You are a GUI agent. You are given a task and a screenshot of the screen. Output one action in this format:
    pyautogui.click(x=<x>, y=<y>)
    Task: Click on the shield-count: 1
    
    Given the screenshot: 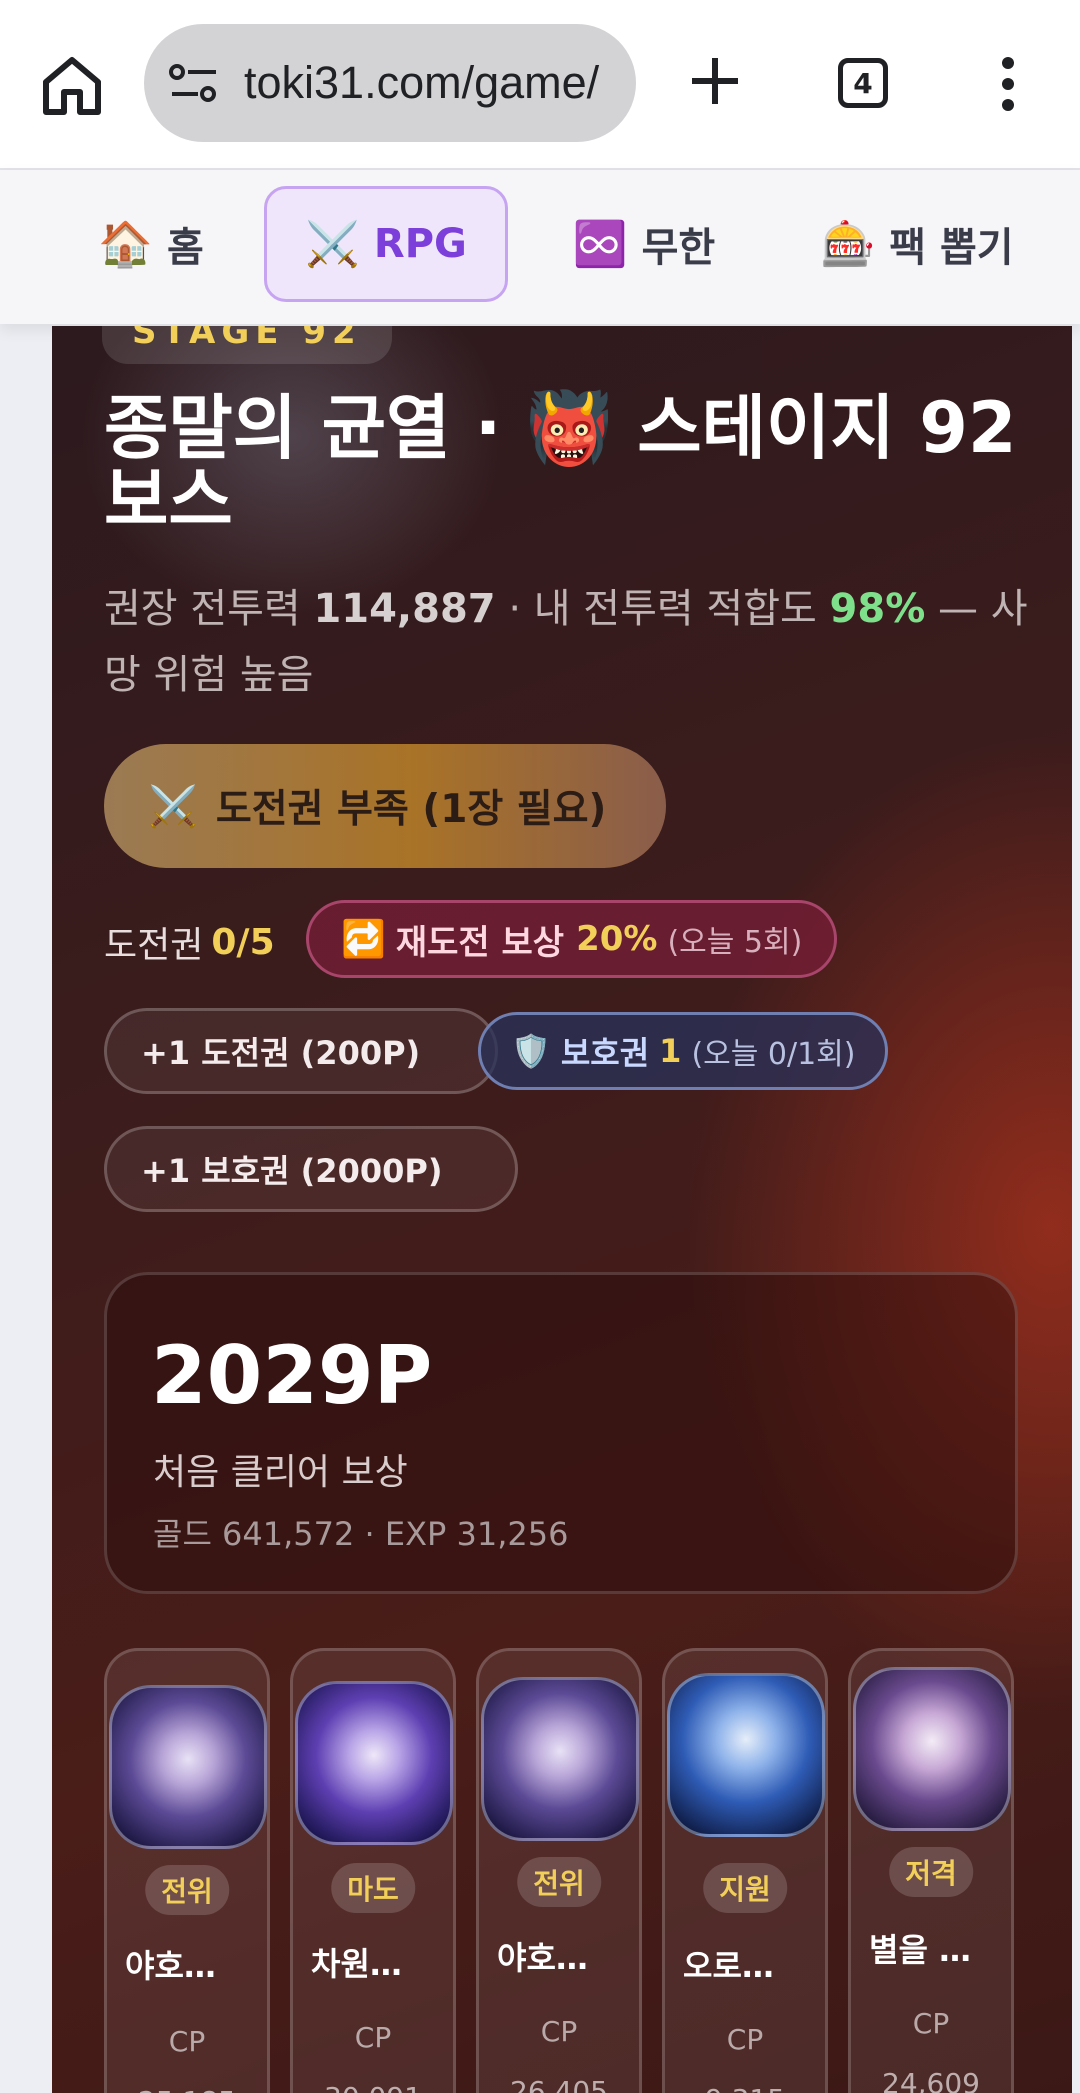 What is the action you would take?
    pyautogui.click(x=670, y=1051)
    